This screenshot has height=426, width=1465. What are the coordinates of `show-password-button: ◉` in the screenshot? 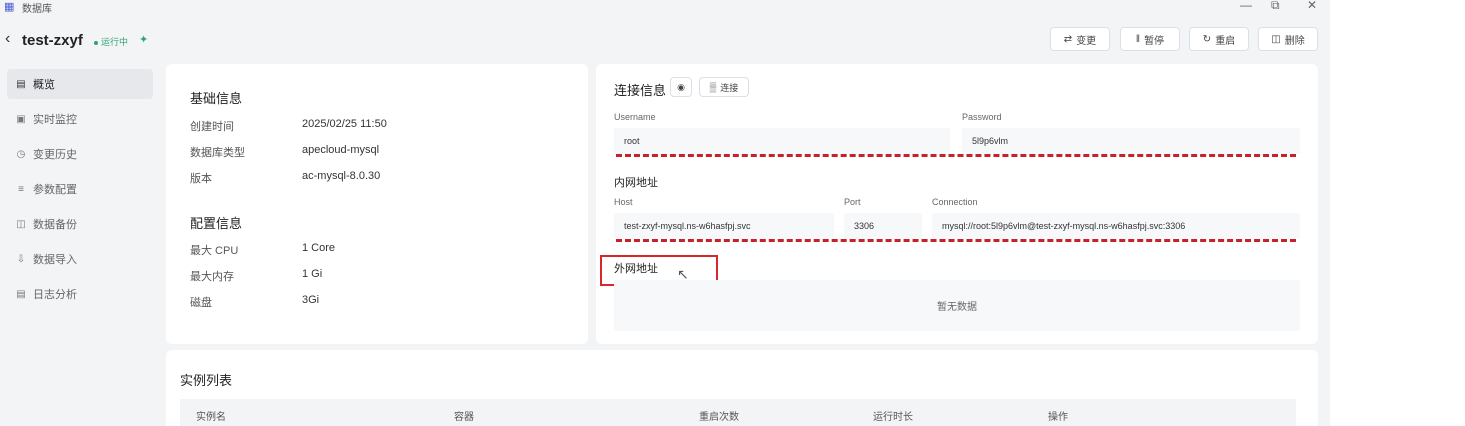 It's located at (681, 87).